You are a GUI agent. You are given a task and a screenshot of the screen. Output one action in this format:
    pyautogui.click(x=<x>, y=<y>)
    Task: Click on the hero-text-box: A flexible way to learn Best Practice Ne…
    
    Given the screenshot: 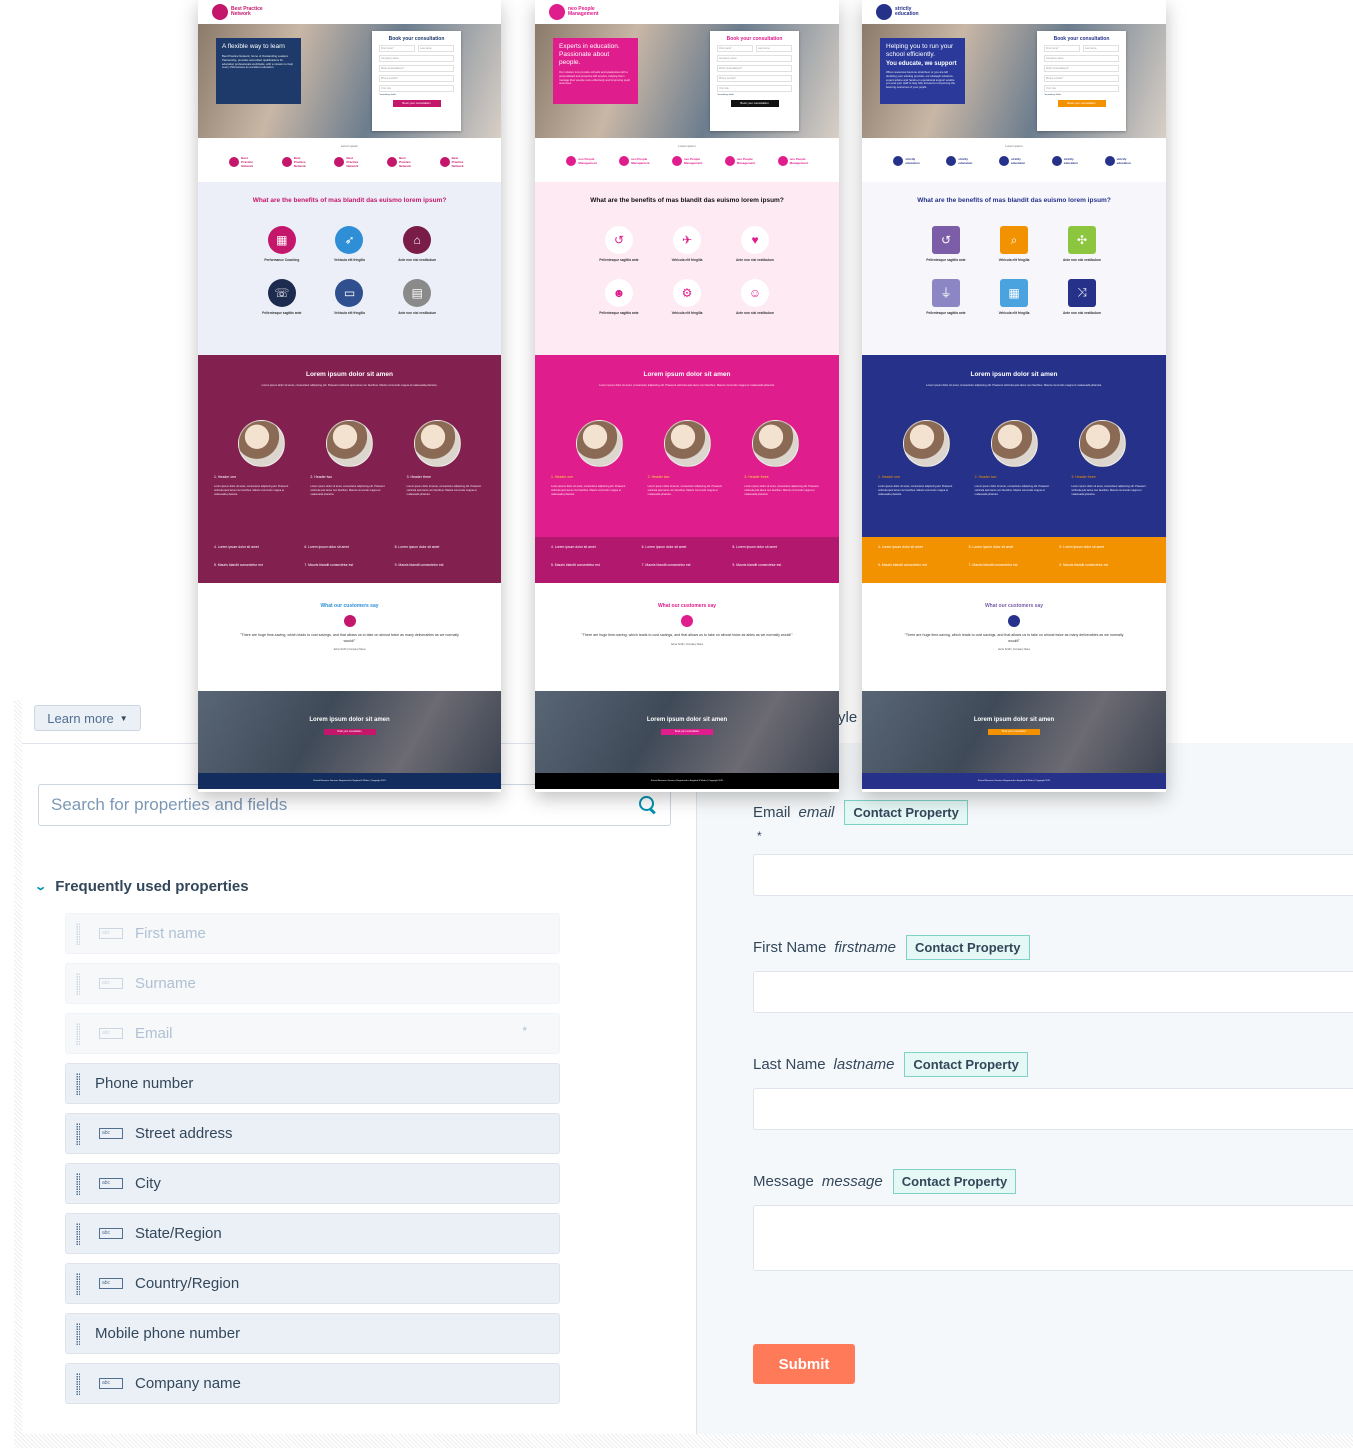 What is the action you would take?
    pyautogui.click(x=258, y=71)
    